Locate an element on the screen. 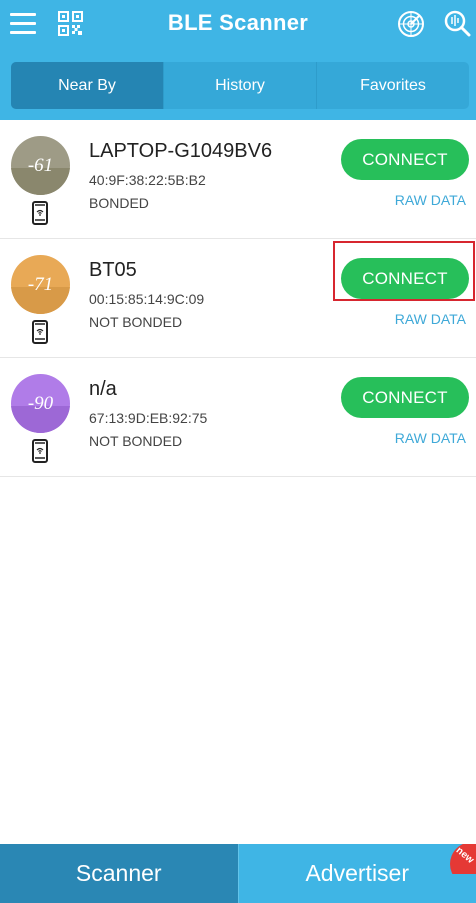  device-mac: 40:9F:38:22:5B:B2 is located at coordinates (147, 180).